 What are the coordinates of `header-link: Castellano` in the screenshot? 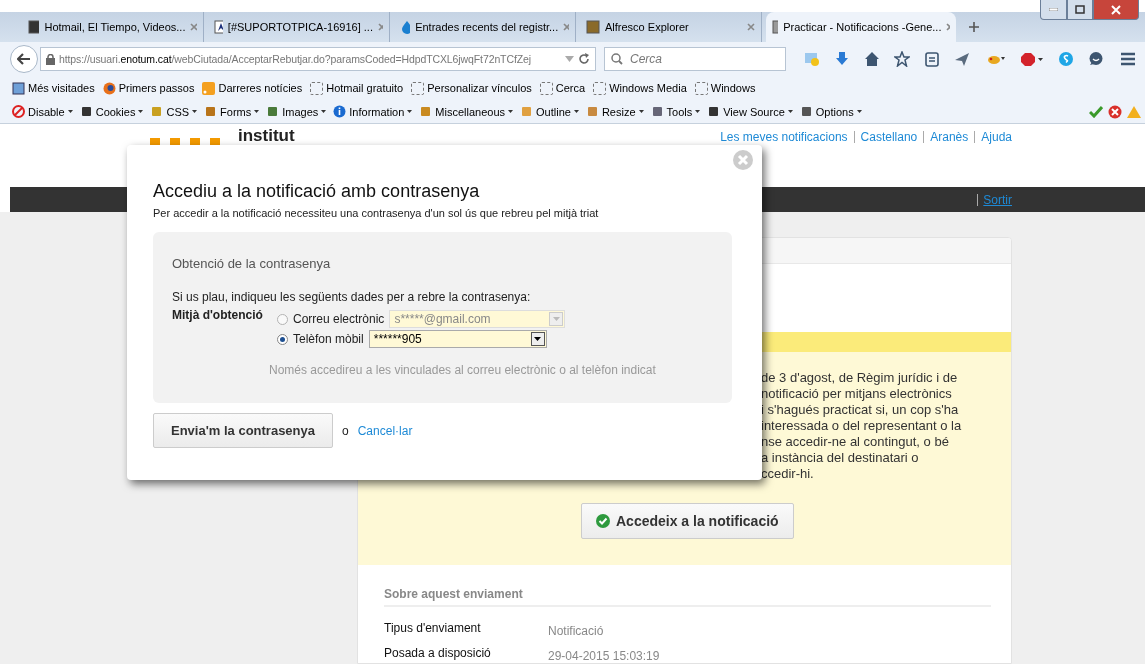 It's located at (889, 137).